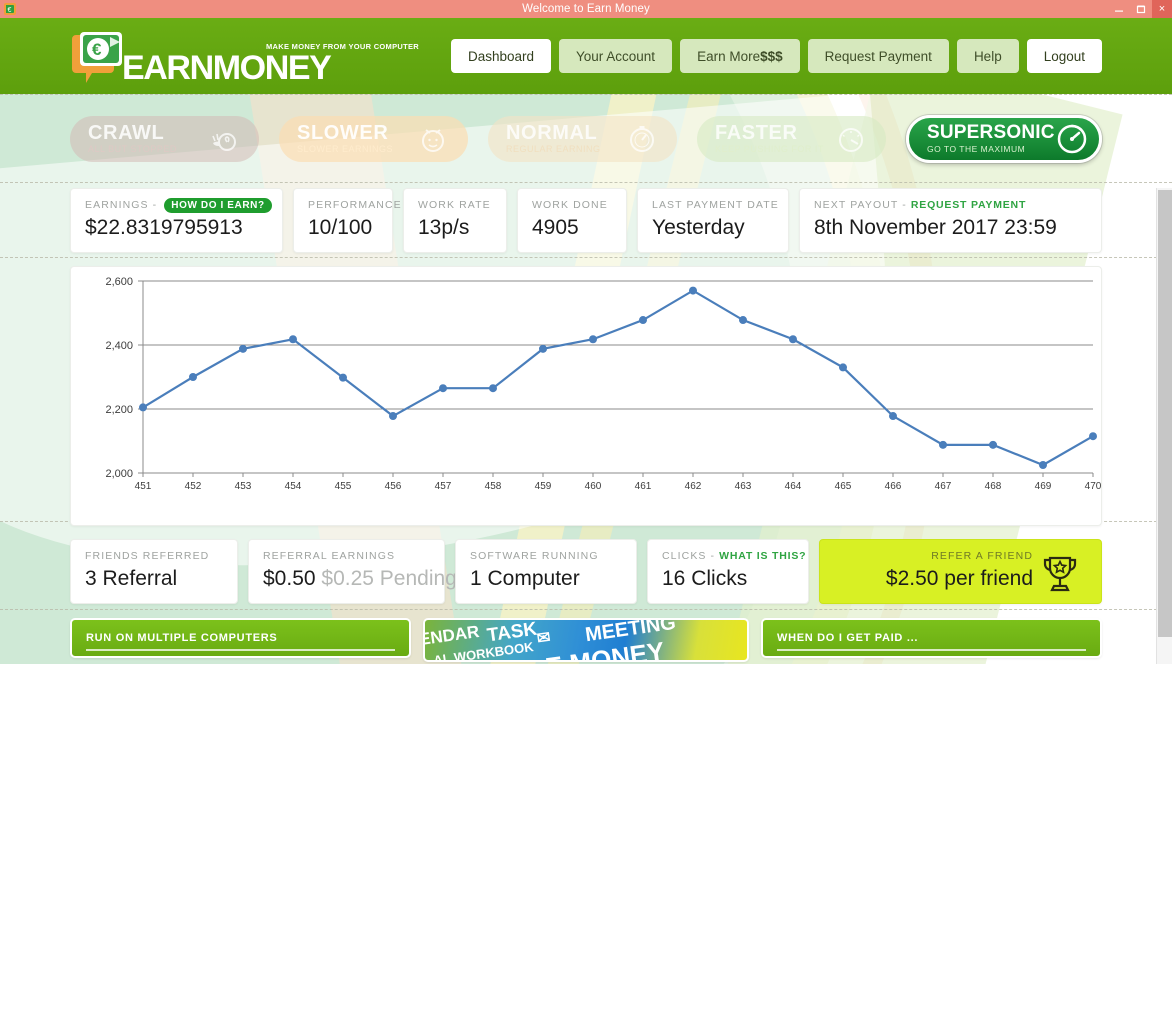  I want to click on chart-x-tick-label: 453, so click(243, 486).